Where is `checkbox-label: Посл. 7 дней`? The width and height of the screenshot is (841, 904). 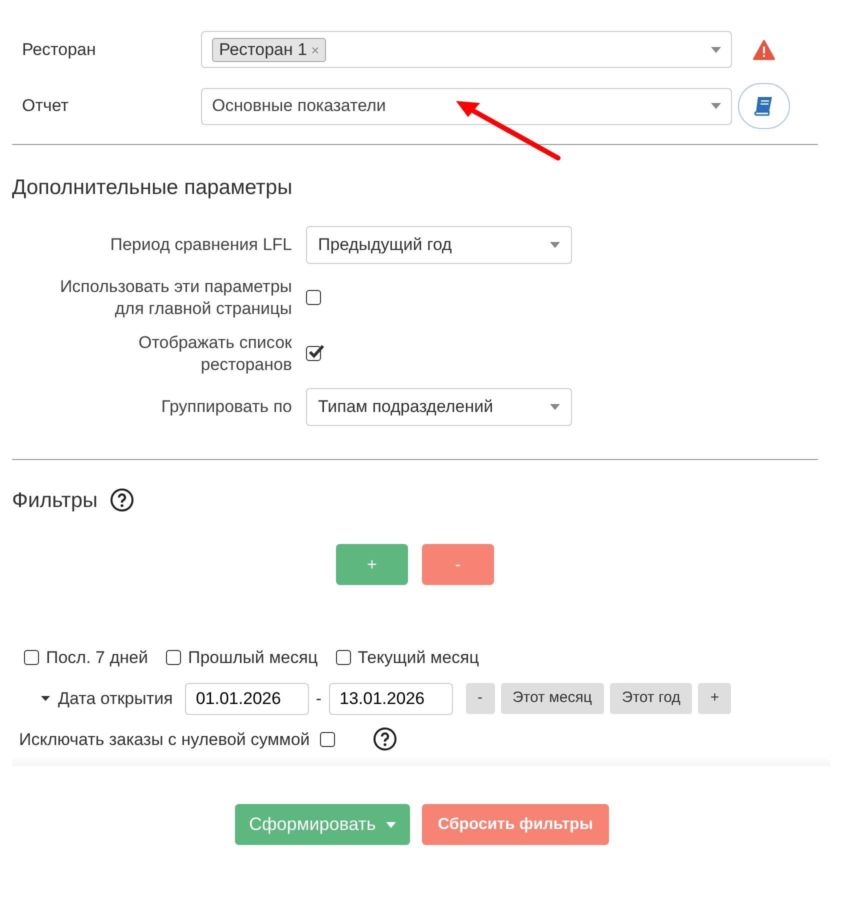
checkbox-label: Посл. 7 дней is located at coordinates (97, 658).